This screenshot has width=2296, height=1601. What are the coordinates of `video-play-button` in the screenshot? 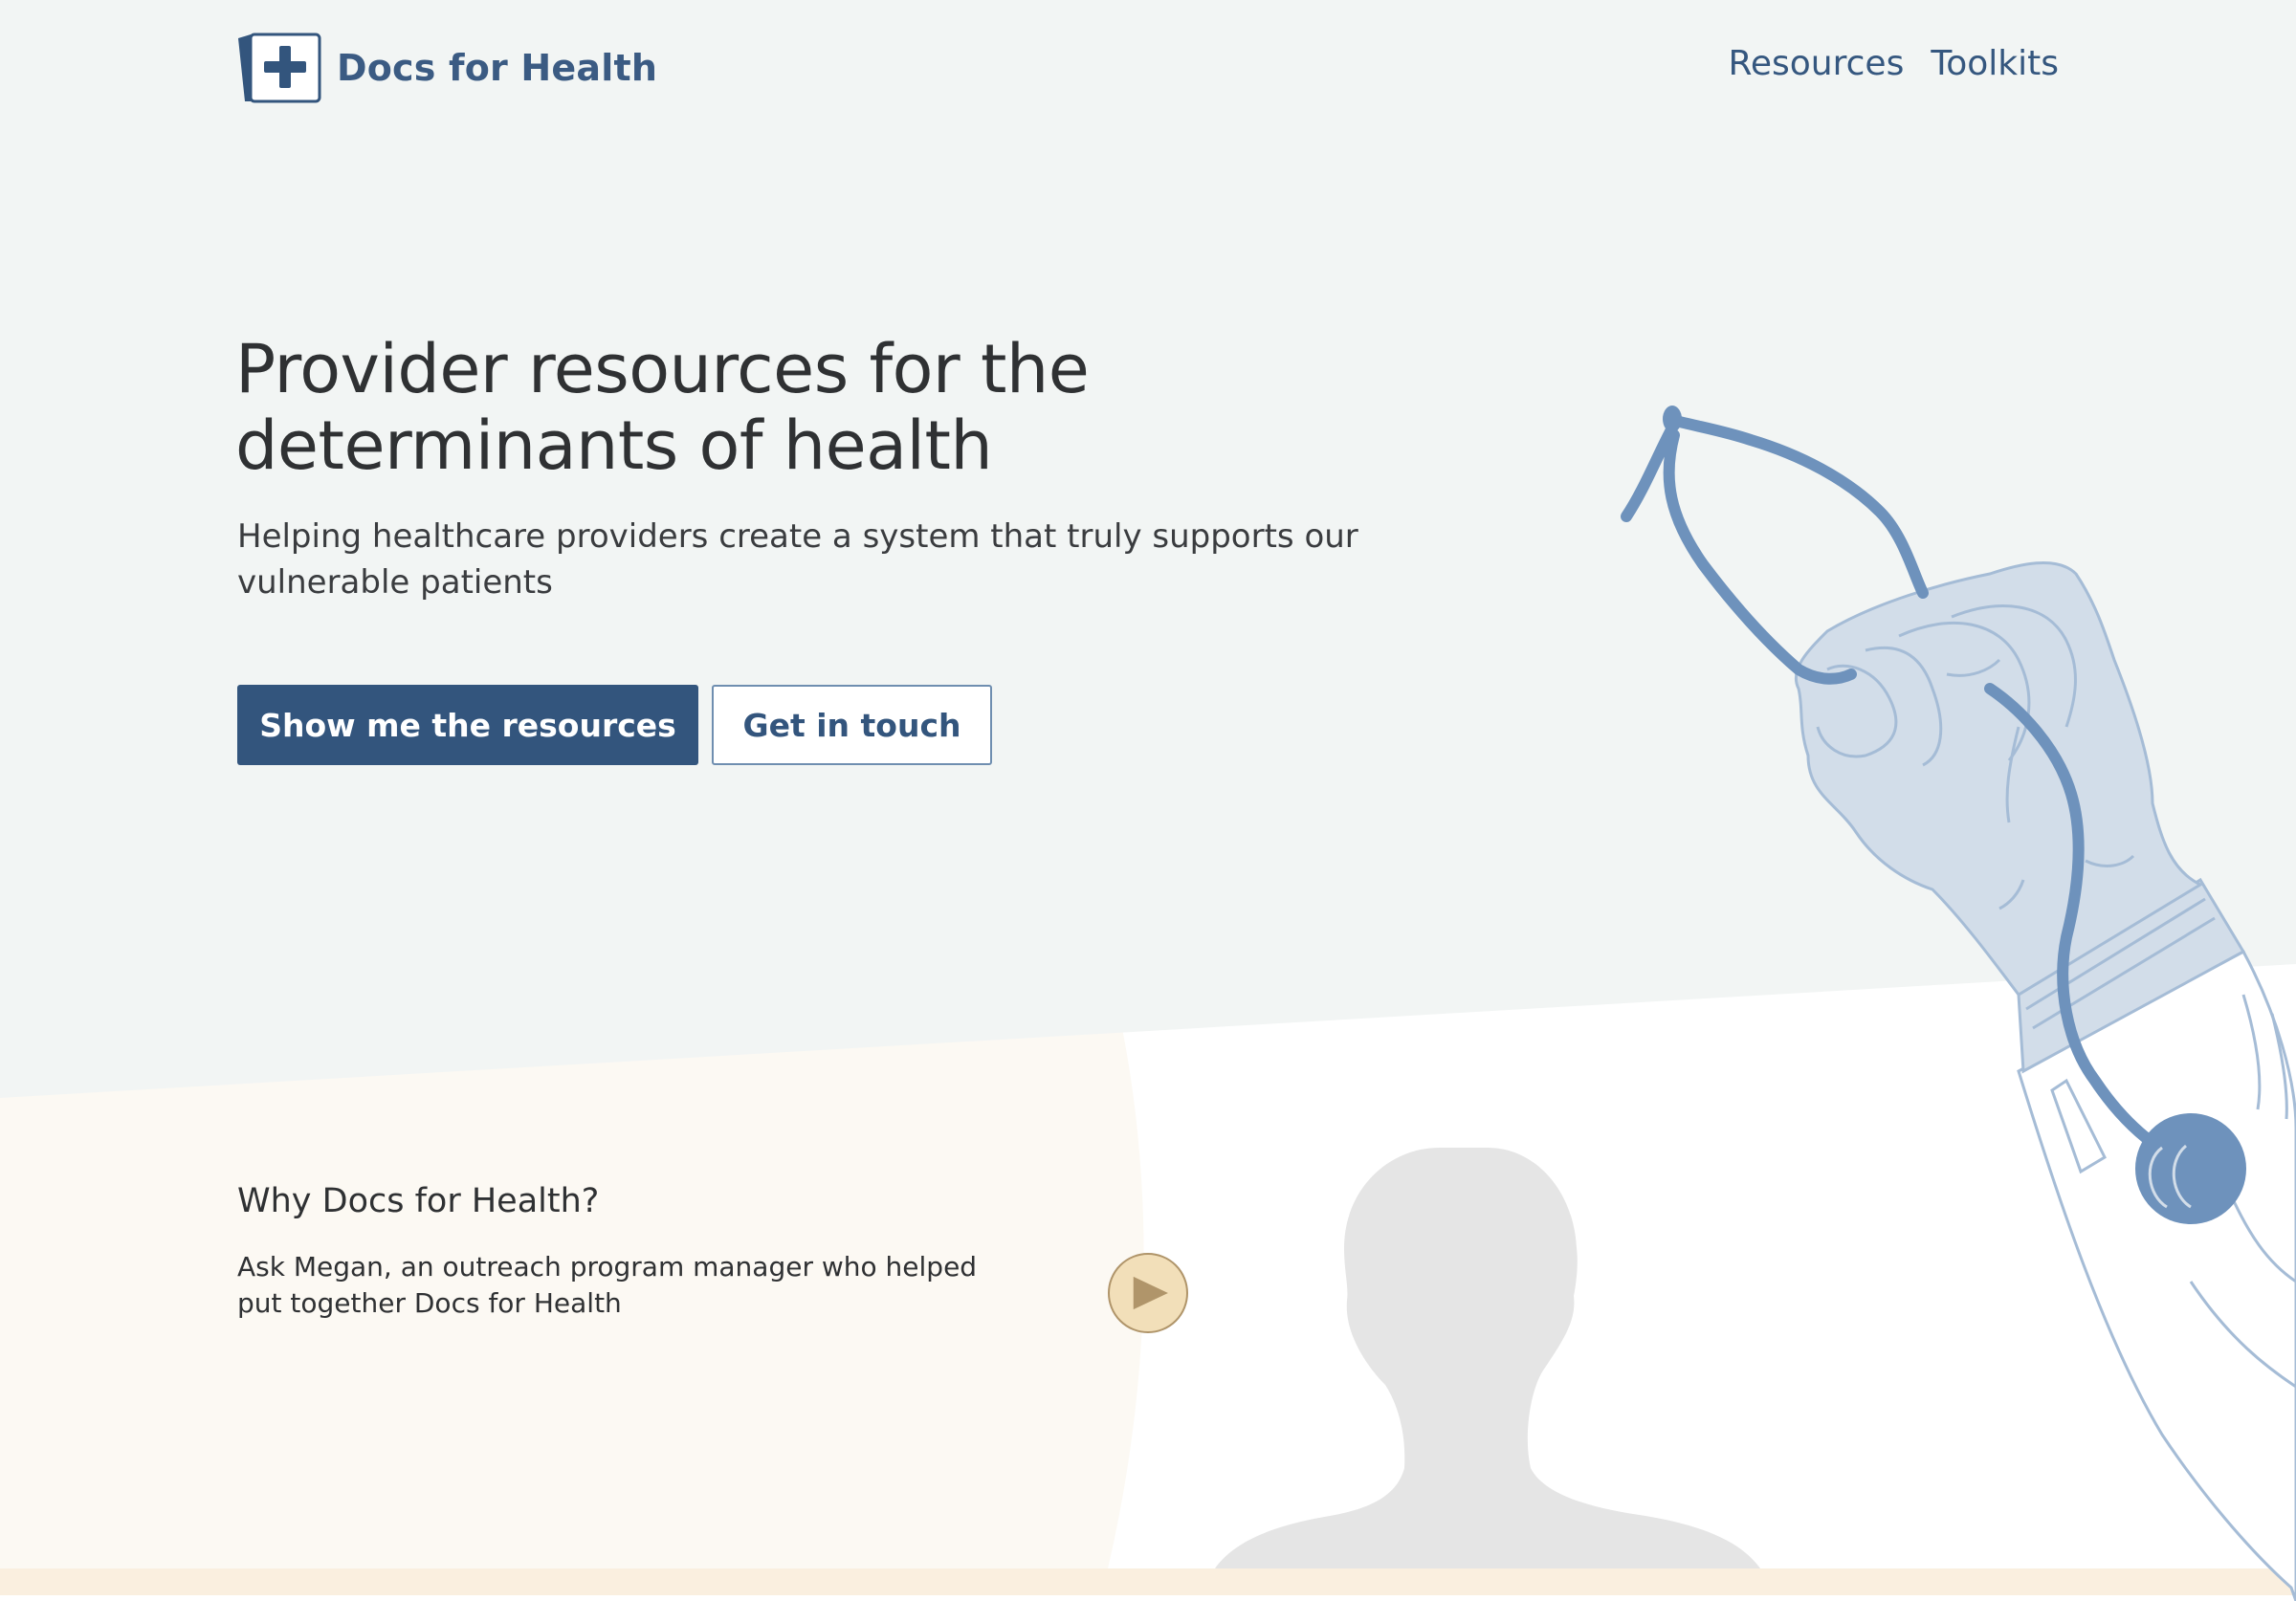 It's located at (1148, 1293).